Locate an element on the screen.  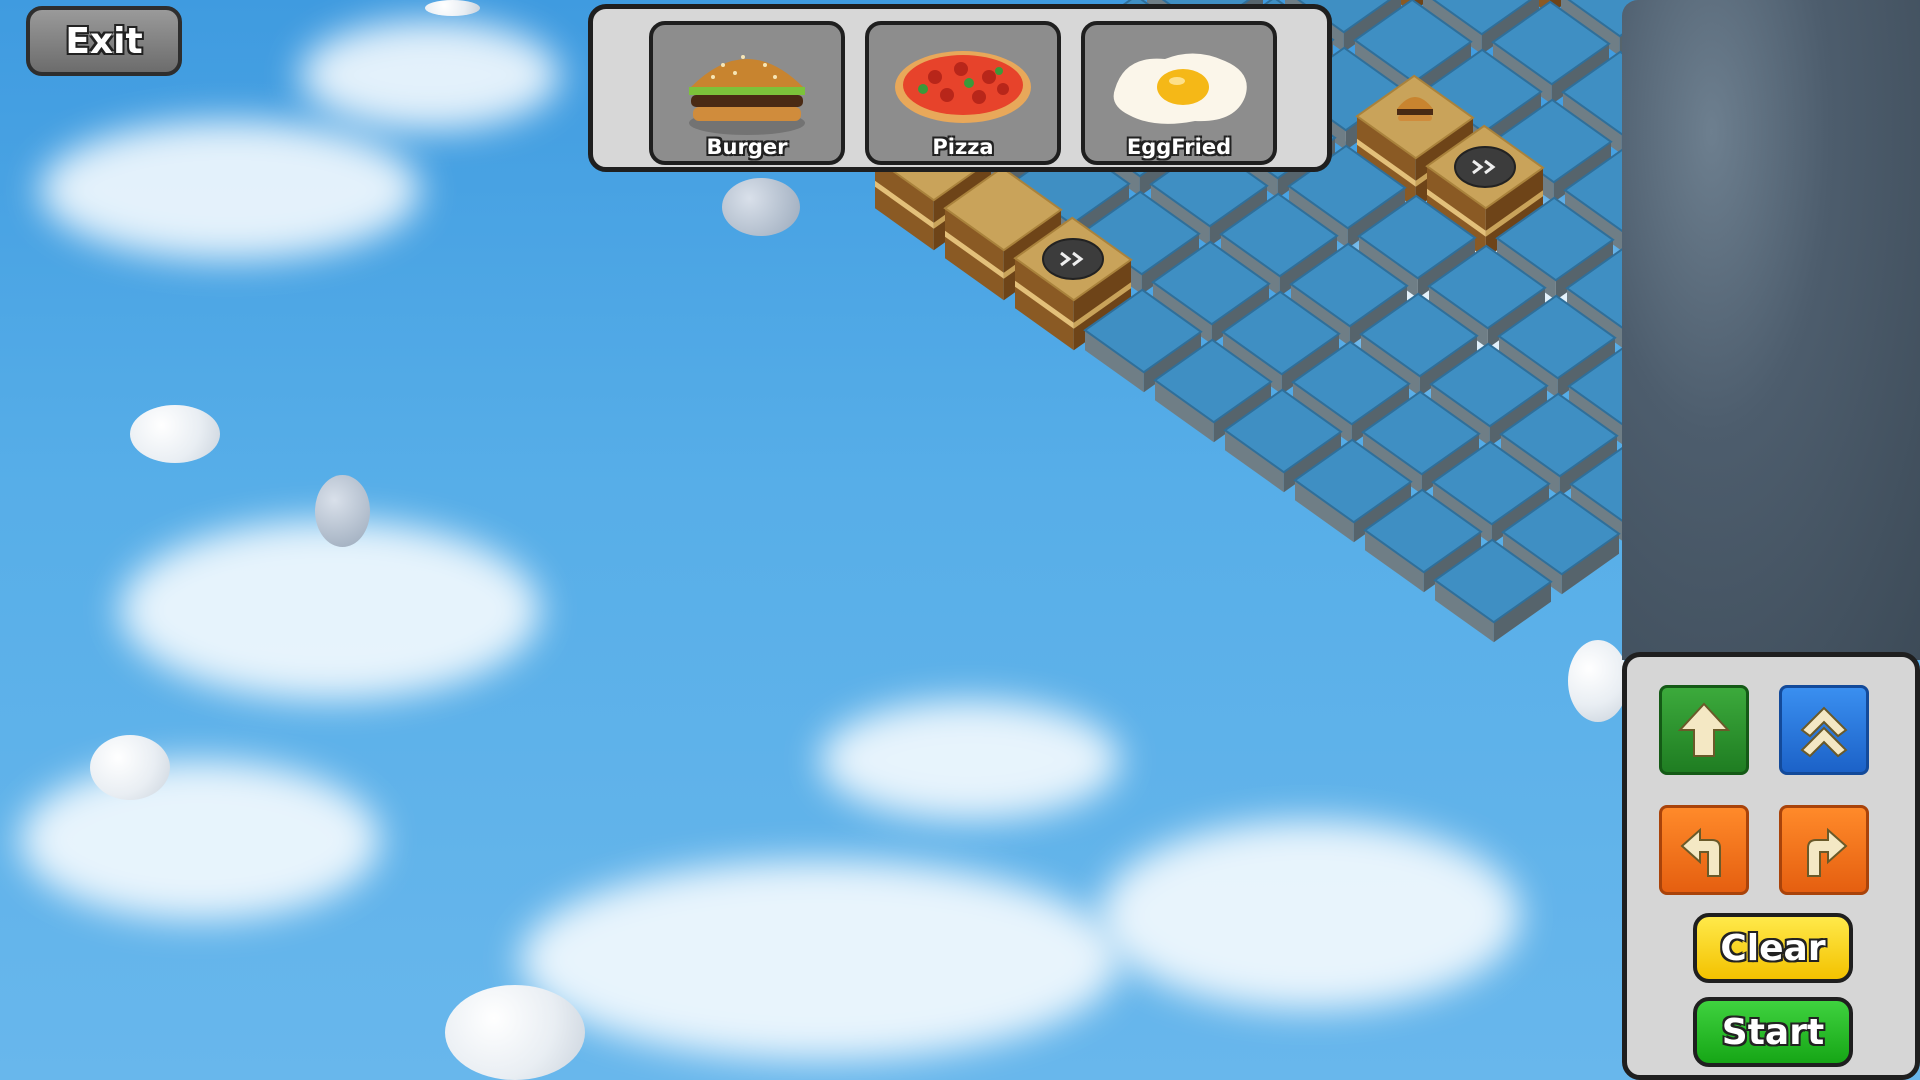
turn-left-button is located at coordinates (1704, 850).